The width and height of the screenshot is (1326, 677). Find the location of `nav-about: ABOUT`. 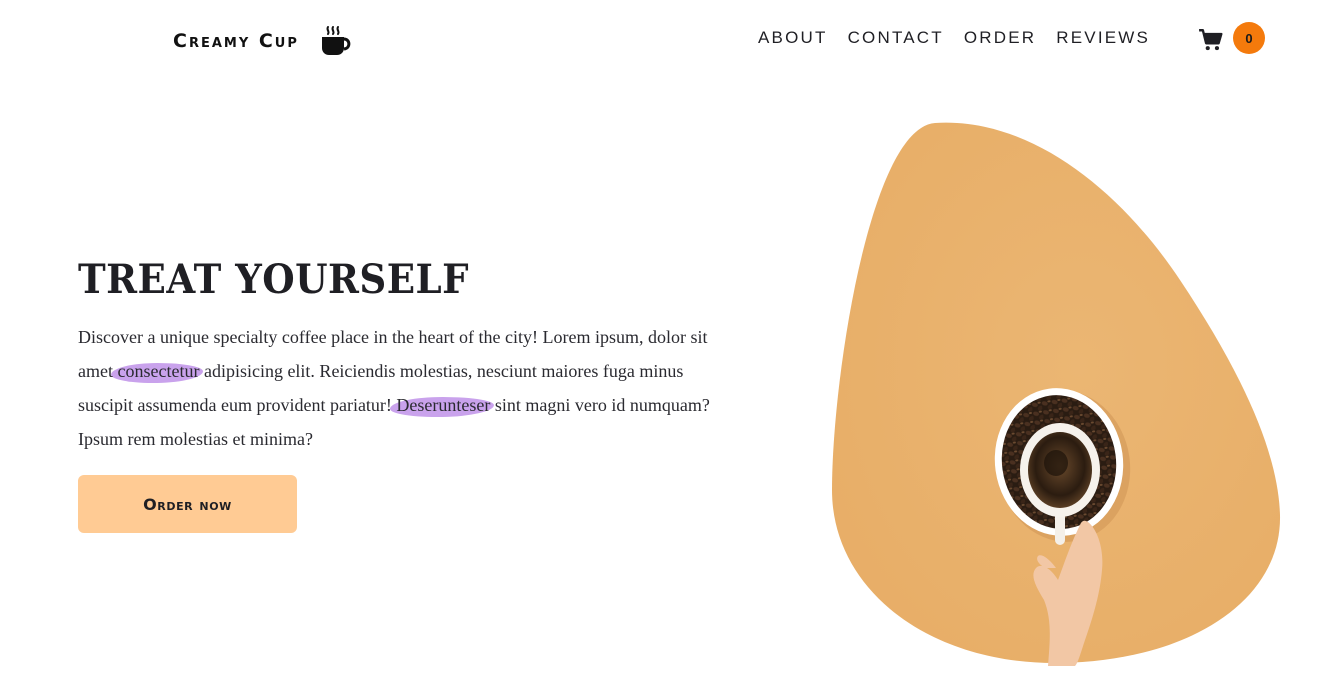

nav-about: ABOUT is located at coordinates (793, 38).